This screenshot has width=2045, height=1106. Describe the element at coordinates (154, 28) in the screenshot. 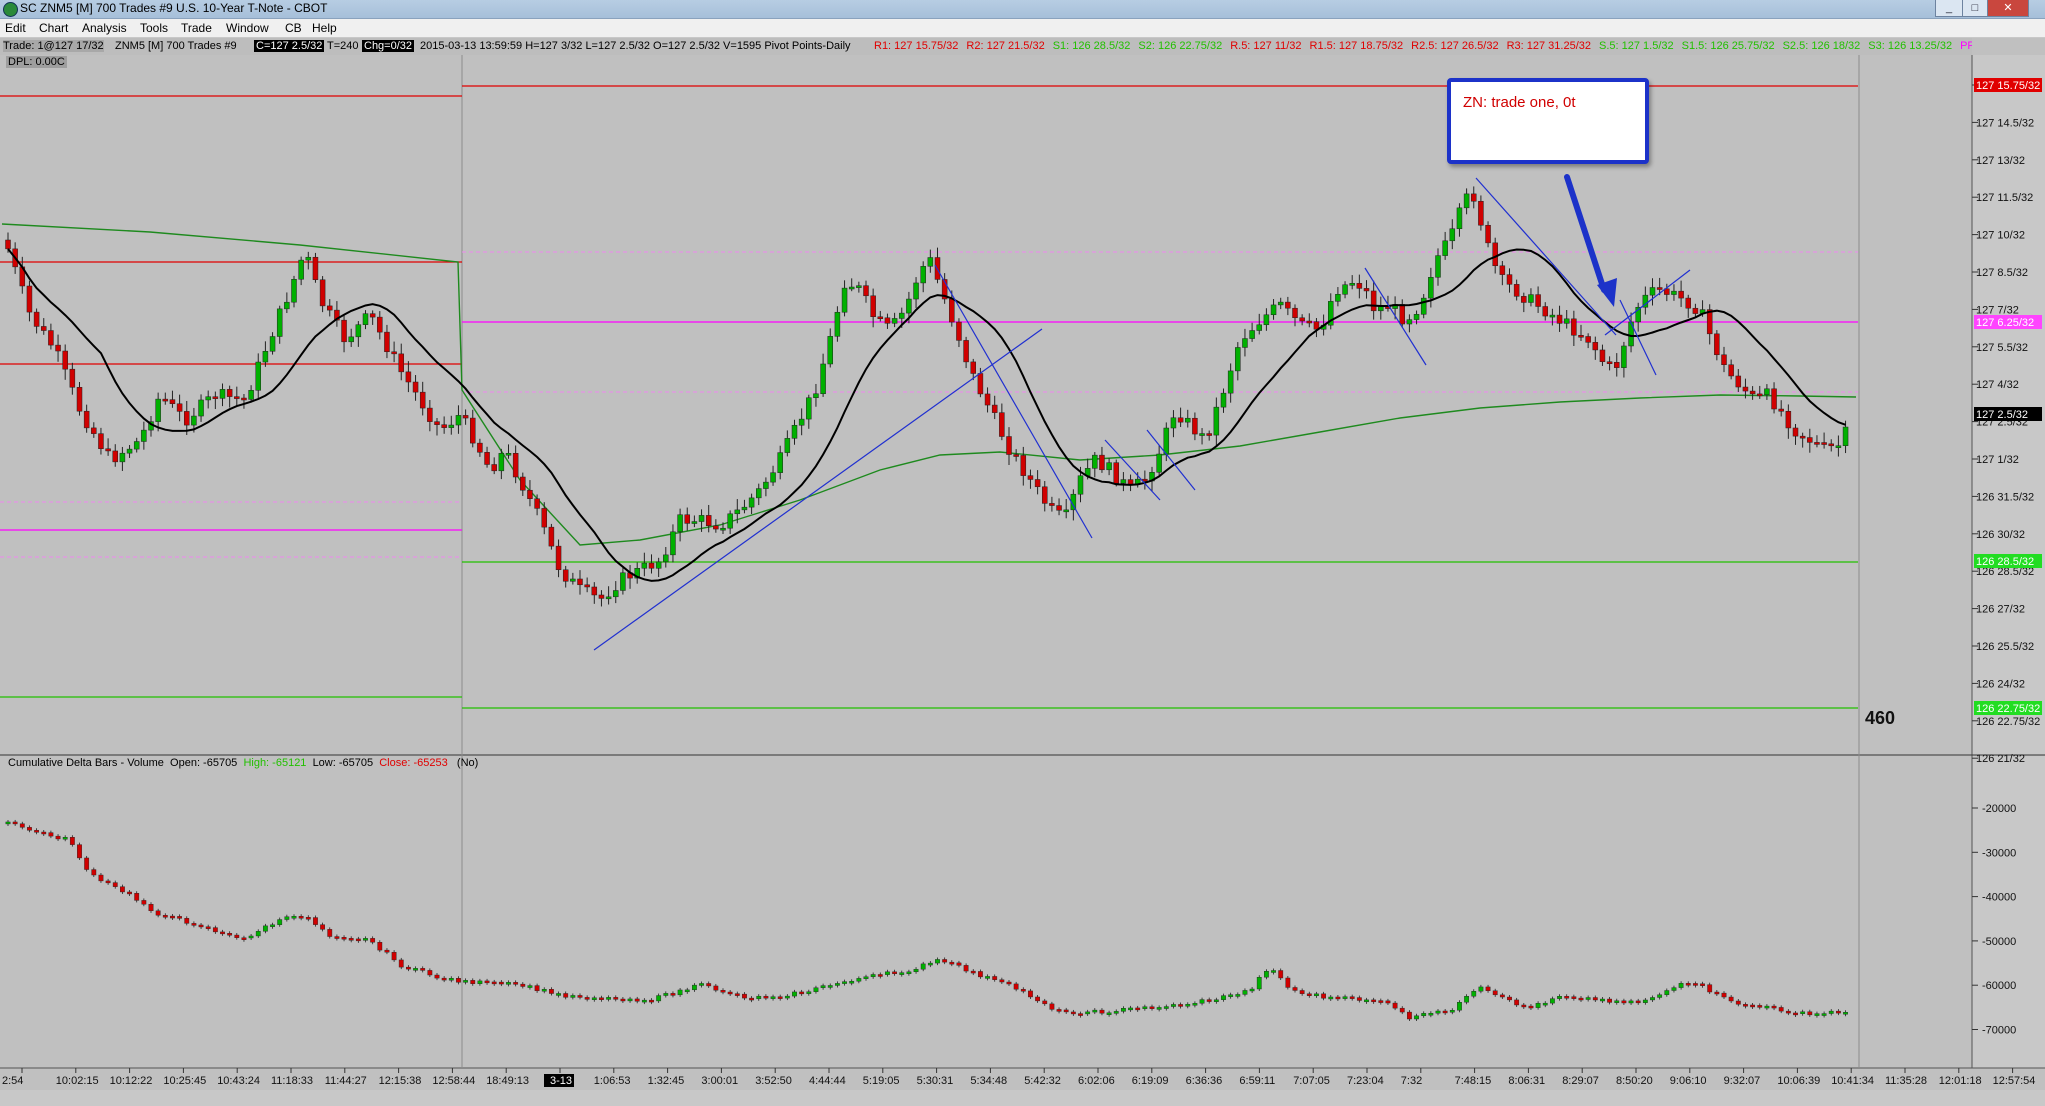

I see `menu-tools: Tools` at that location.